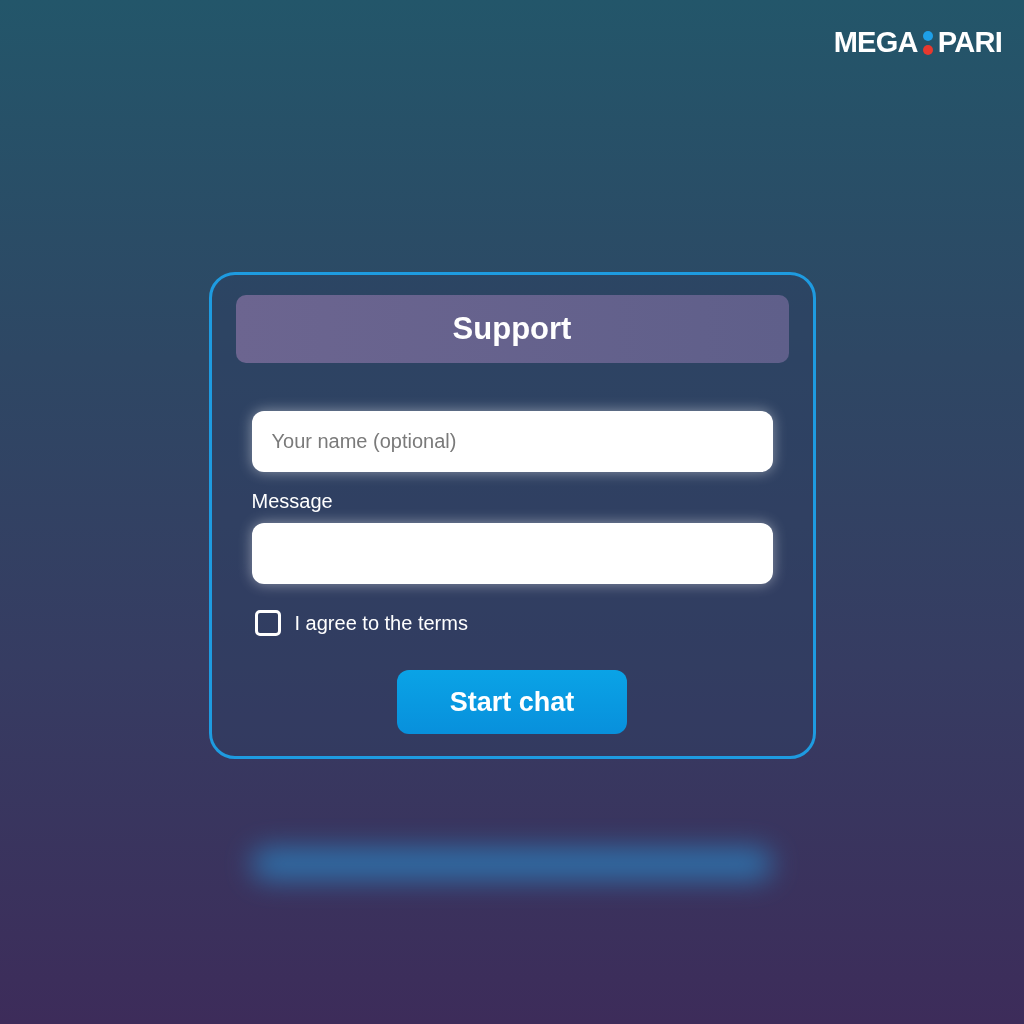  I want to click on logo-dots-icon, so click(927, 42).